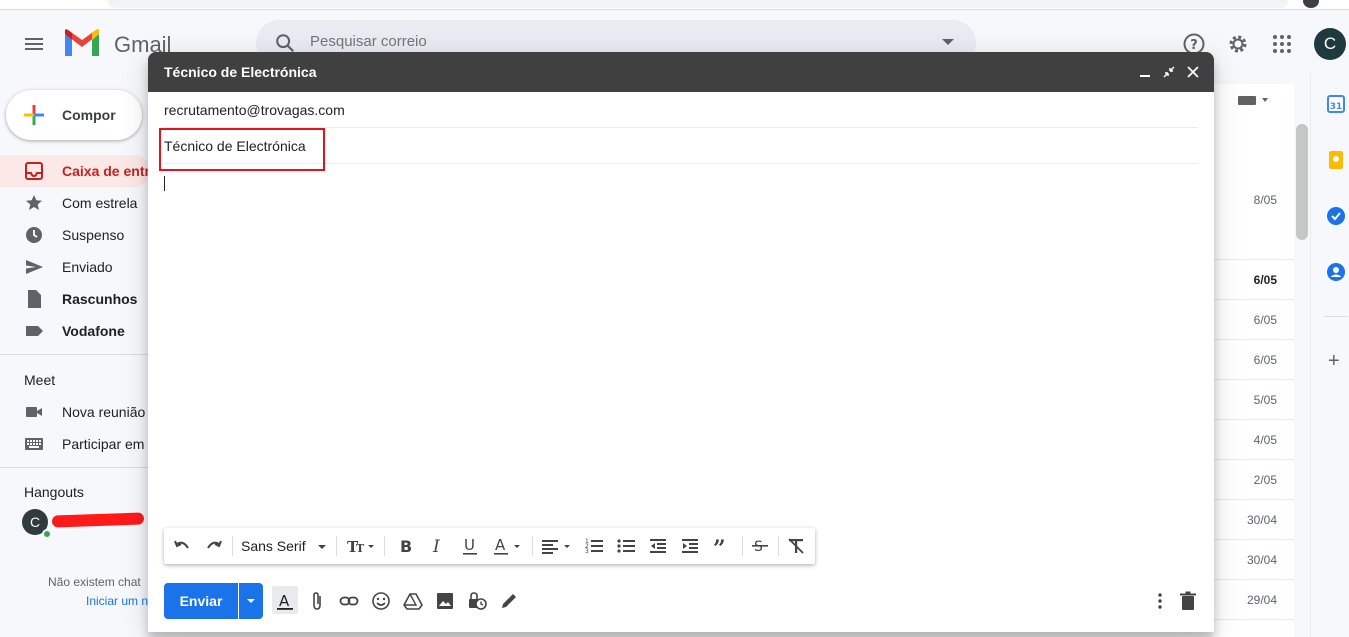  I want to click on sidebar-item-label: Enviado, so click(87, 267).